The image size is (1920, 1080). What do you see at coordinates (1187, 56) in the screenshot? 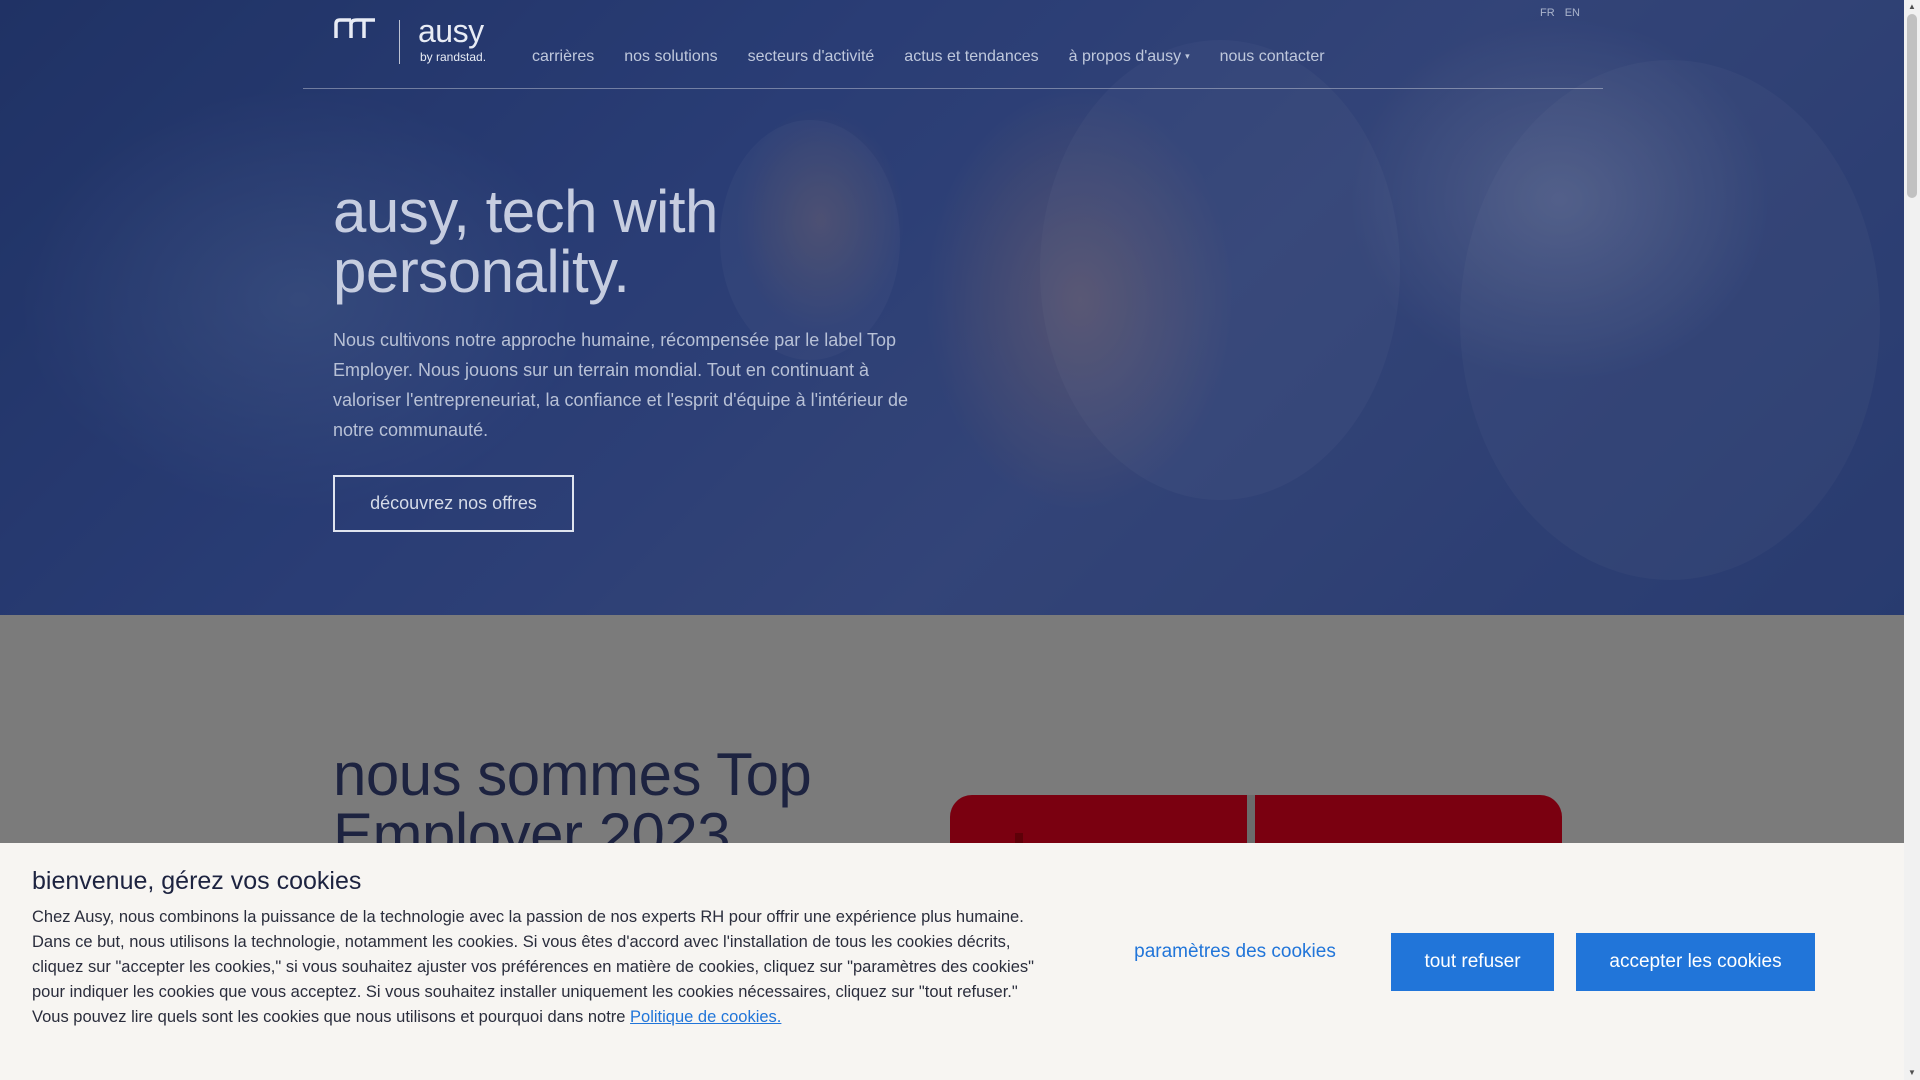
I see `caret-down-icon: ▾` at bounding box center [1187, 56].